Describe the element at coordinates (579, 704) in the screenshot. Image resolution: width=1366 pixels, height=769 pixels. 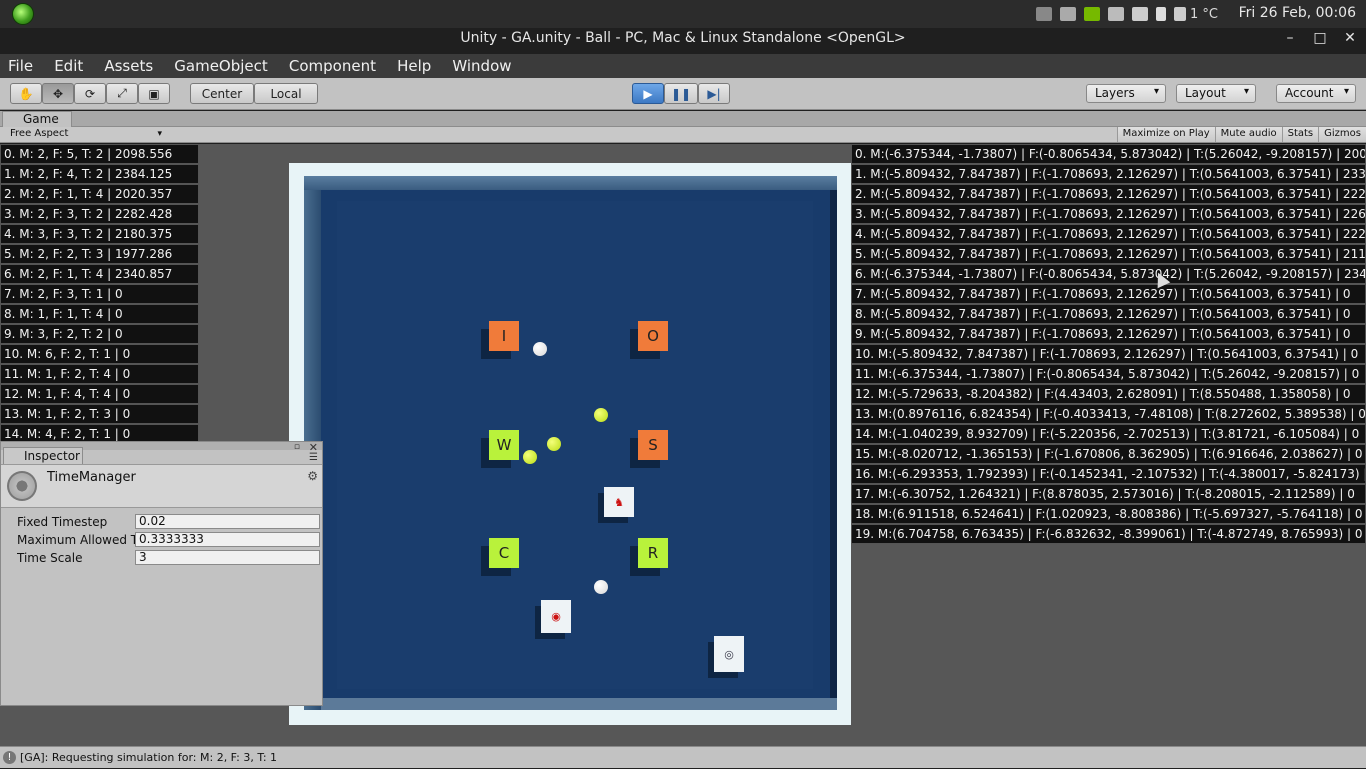
I see `arena-wall-bottom` at that location.